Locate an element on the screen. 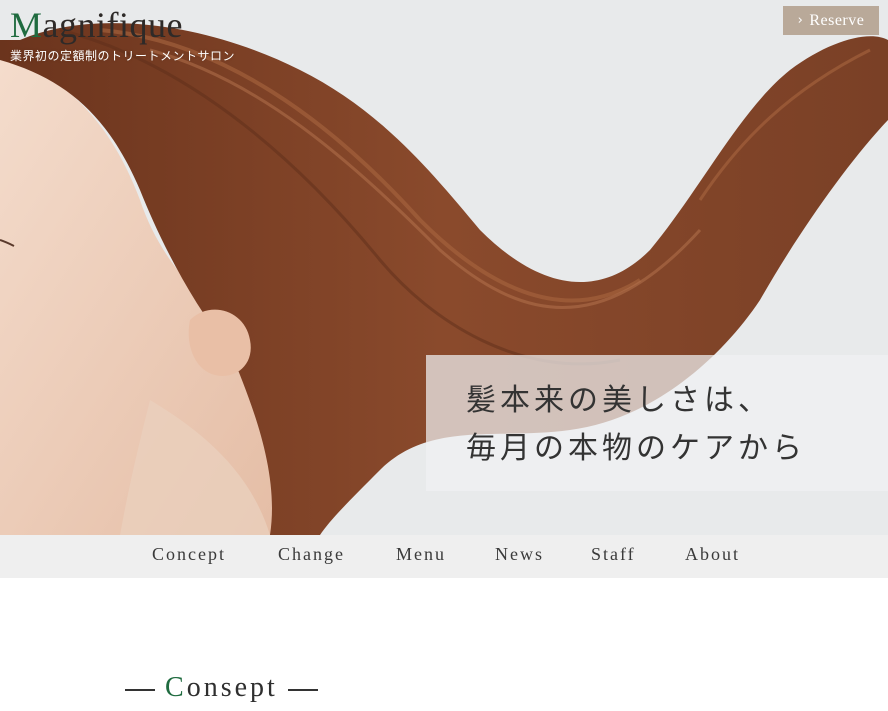 The height and width of the screenshot is (711, 888). nav-item-staff: Staff is located at coordinates (613, 554).